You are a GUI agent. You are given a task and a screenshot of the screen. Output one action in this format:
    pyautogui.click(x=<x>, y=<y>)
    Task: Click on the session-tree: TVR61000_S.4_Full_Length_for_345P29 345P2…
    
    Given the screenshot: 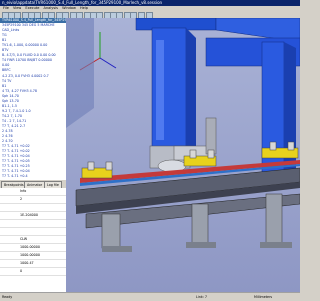 What is the action you would take?
    pyautogui.click(x=33, y=99)
    